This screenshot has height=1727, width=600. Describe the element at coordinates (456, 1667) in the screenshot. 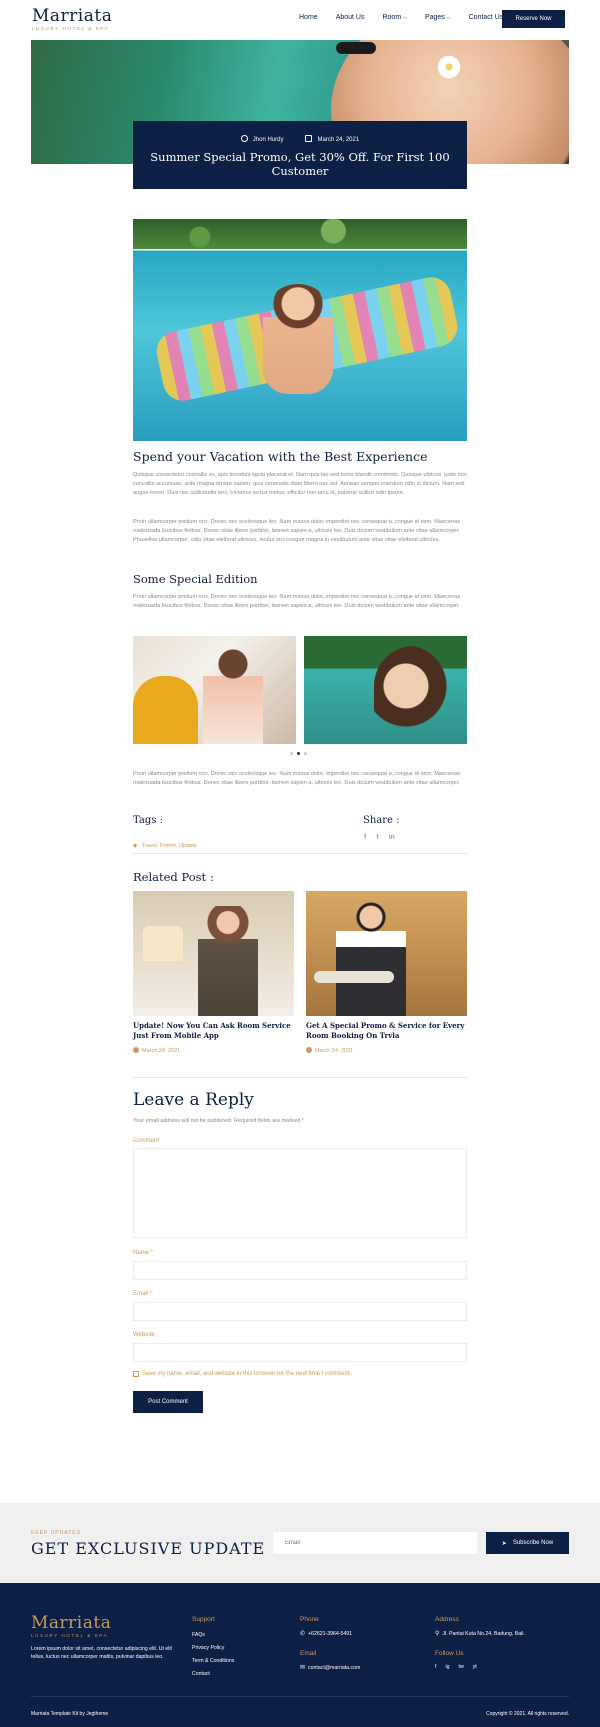

I see `footer-social: f ig tw yt` at that location.